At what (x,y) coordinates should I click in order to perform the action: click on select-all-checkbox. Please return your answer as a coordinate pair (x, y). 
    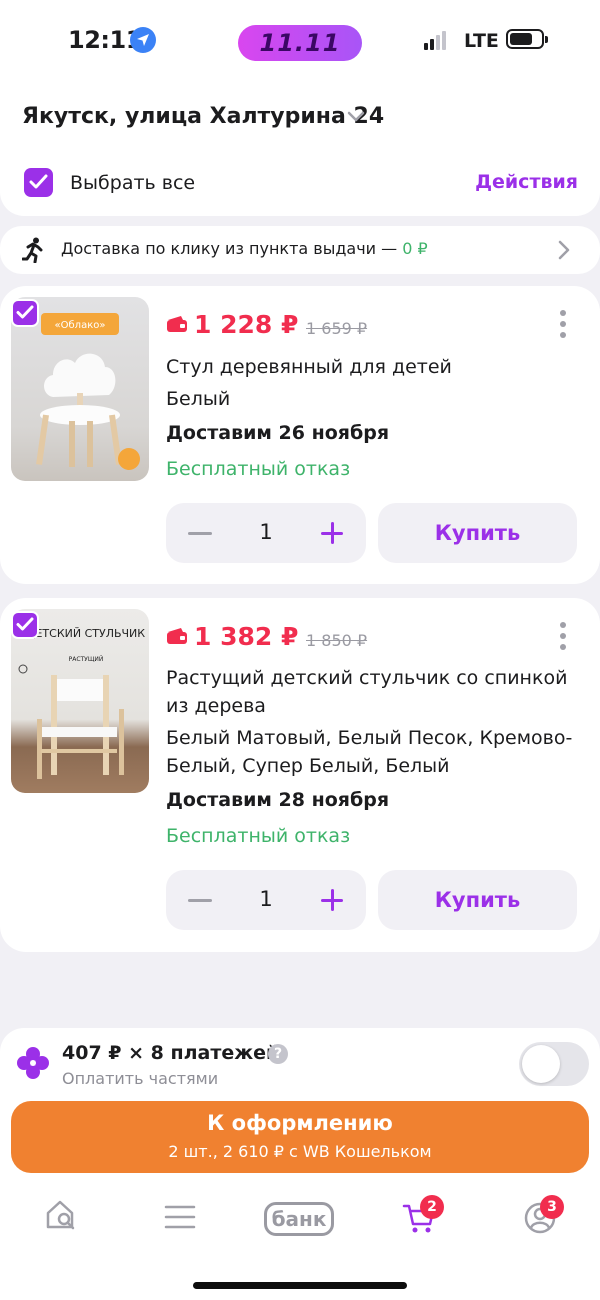
    Looking at the image, I should click on (38, 182).